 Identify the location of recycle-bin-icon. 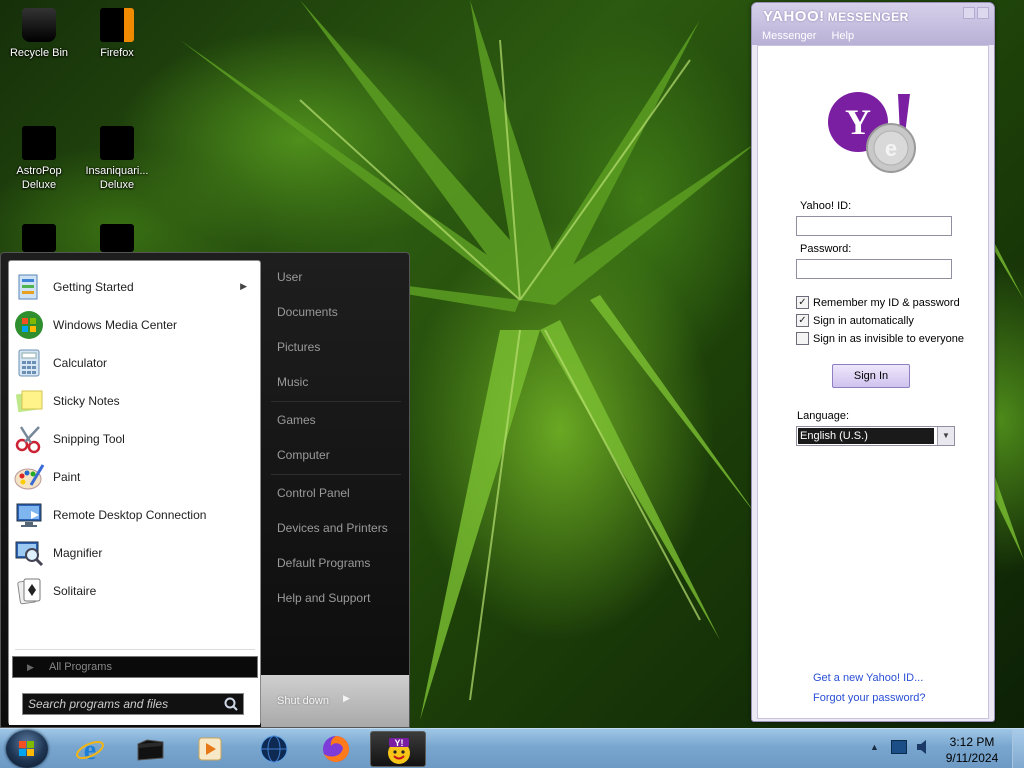
(39, 25).